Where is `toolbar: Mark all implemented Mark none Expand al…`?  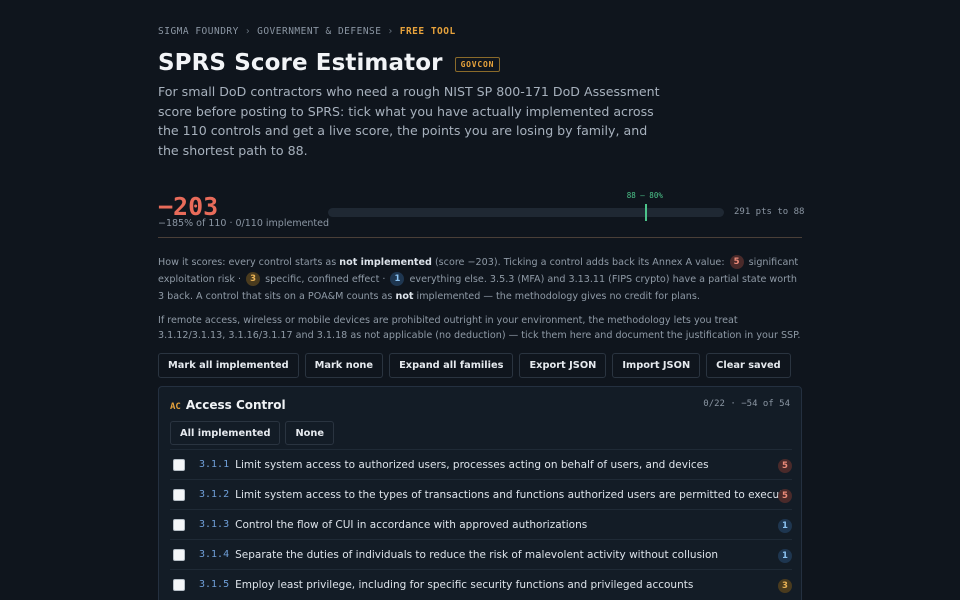 toolbar: Mark all implemented Mark none Expand al… is located at coordinates (474, 365).